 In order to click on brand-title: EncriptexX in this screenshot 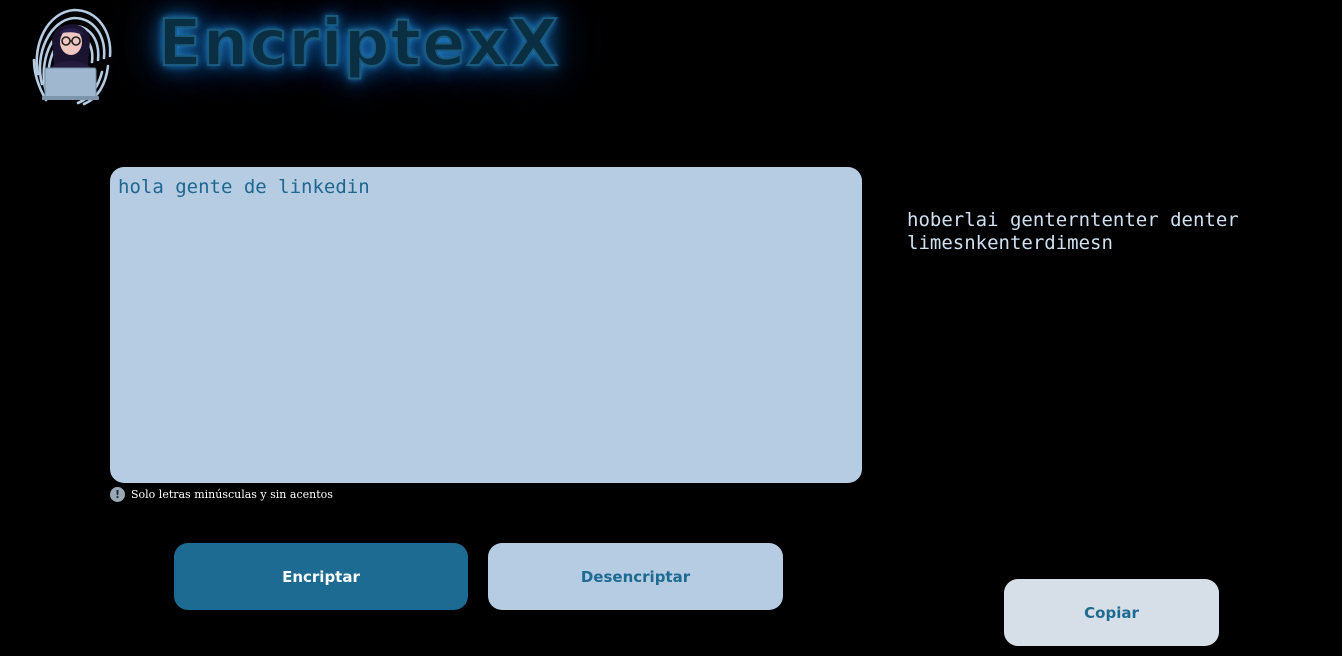, I will do `click(358, 44)`.